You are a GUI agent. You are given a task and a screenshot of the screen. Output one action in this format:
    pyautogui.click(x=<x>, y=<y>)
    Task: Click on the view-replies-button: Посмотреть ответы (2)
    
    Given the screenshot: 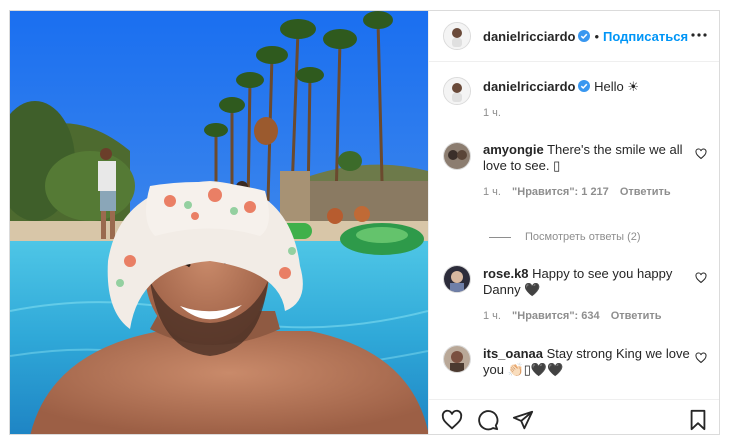 What is the action you would take?
    pyautogui.click(x=583, y=237)
    